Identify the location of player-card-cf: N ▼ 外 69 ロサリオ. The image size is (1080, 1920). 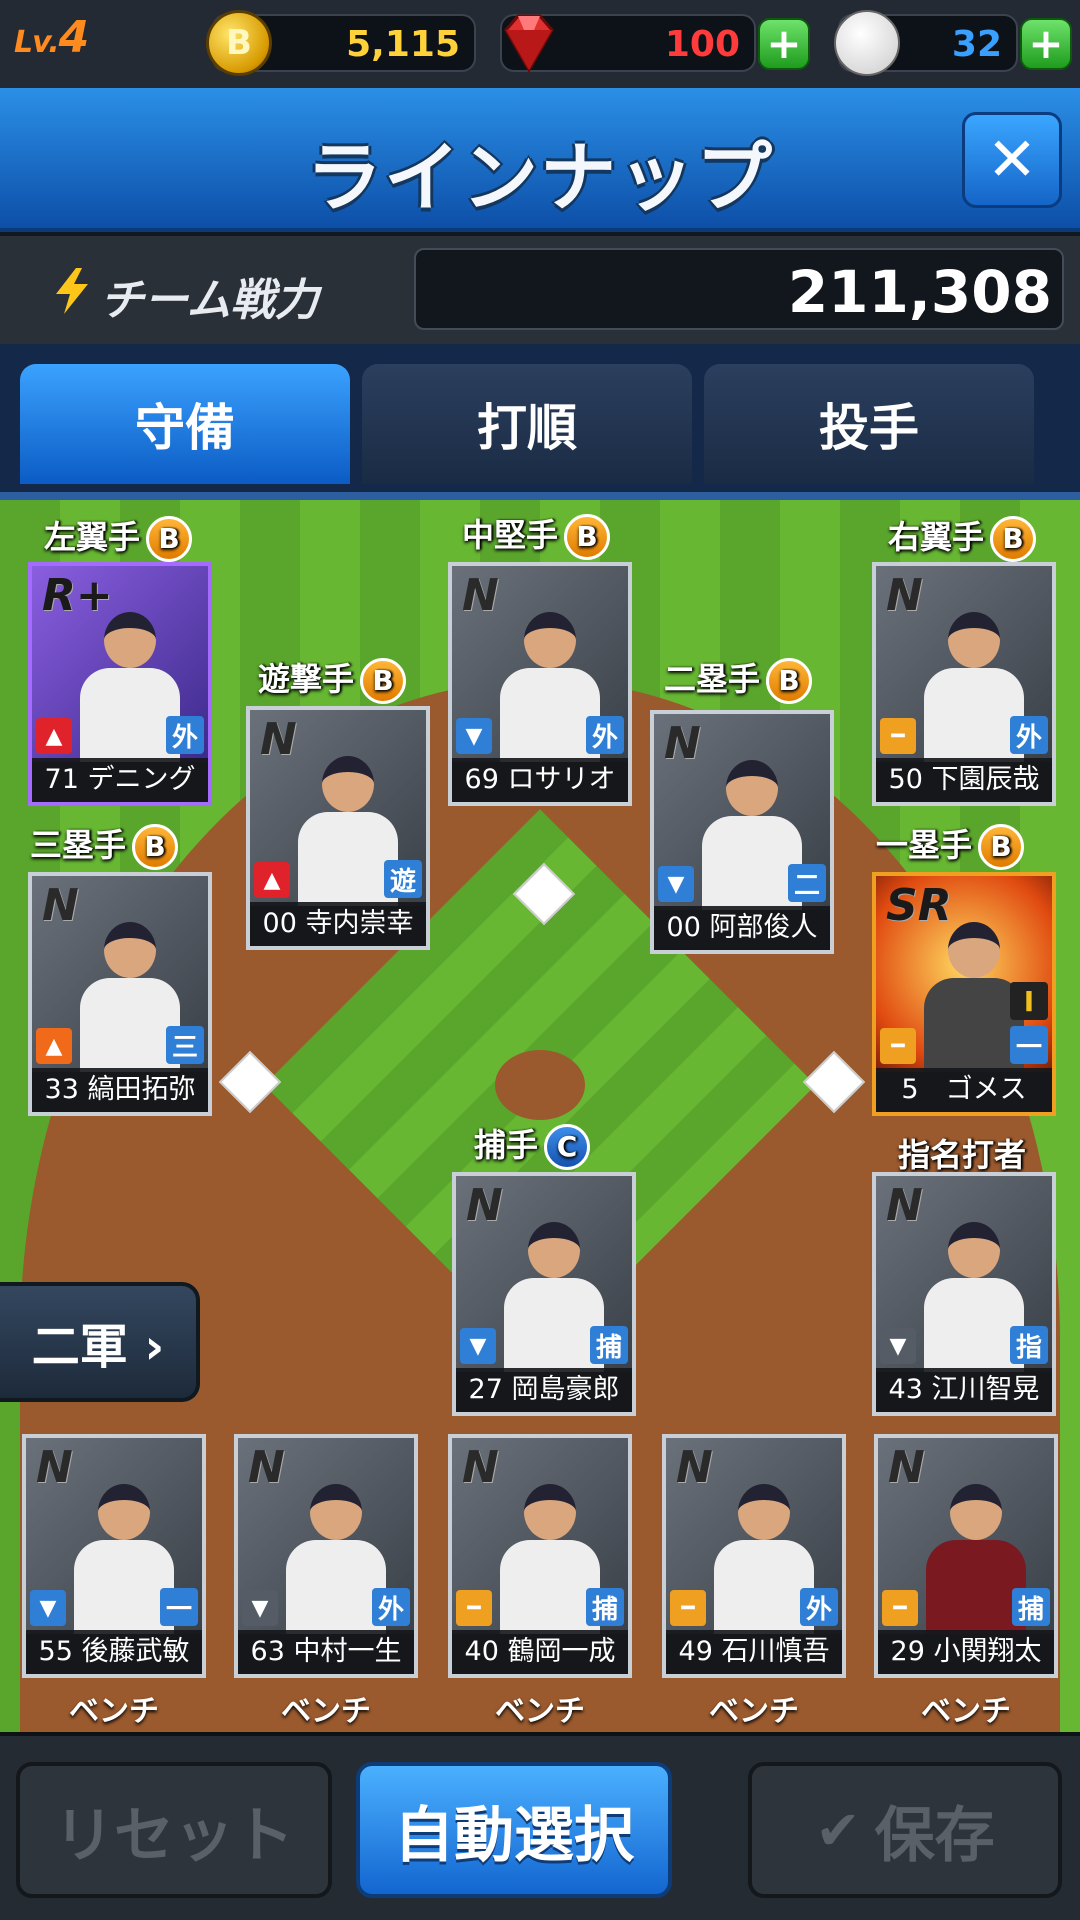
(540, 684).